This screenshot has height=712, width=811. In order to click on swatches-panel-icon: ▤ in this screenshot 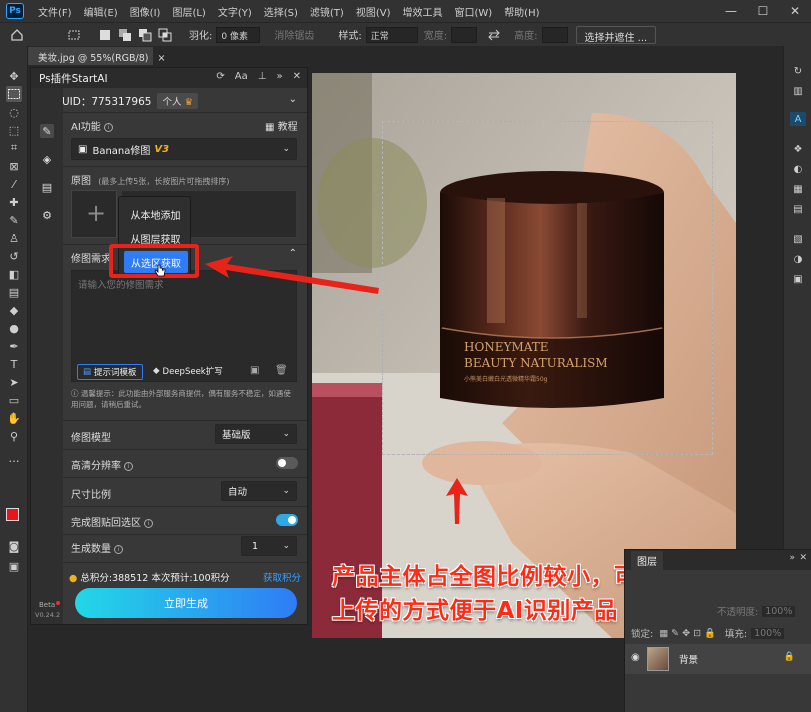, I will do `click(798, 209)`.